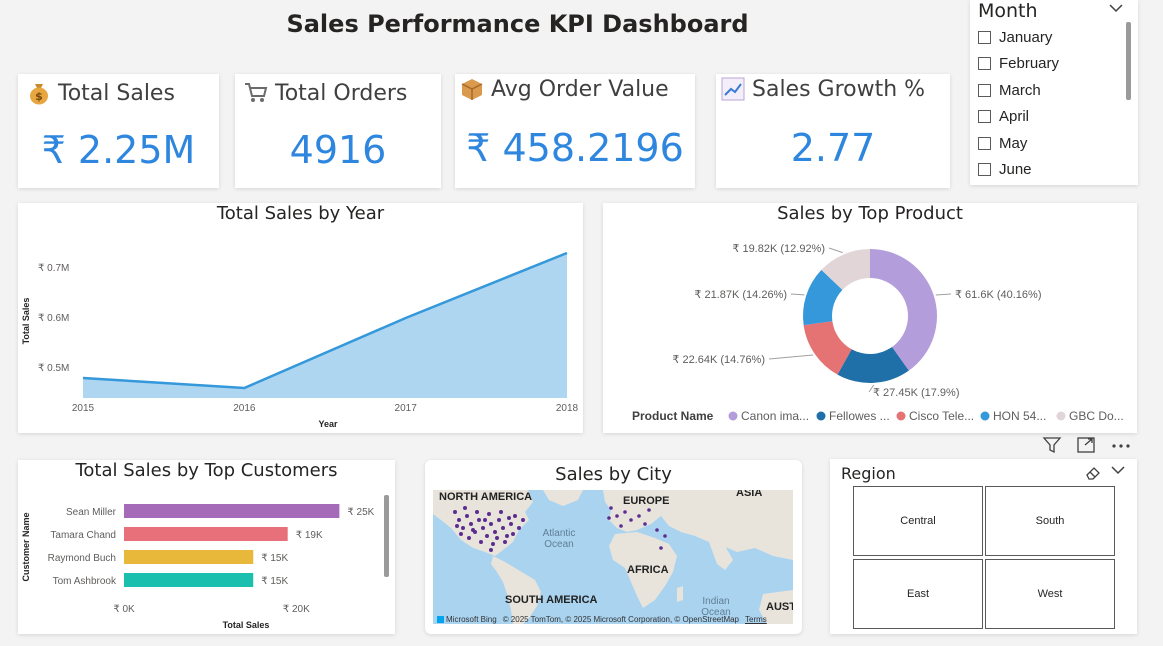  Describe the element at coordinates (53, 318) in the screenshot. I see `y-tick-label: ₹ 0.6M` at that location.